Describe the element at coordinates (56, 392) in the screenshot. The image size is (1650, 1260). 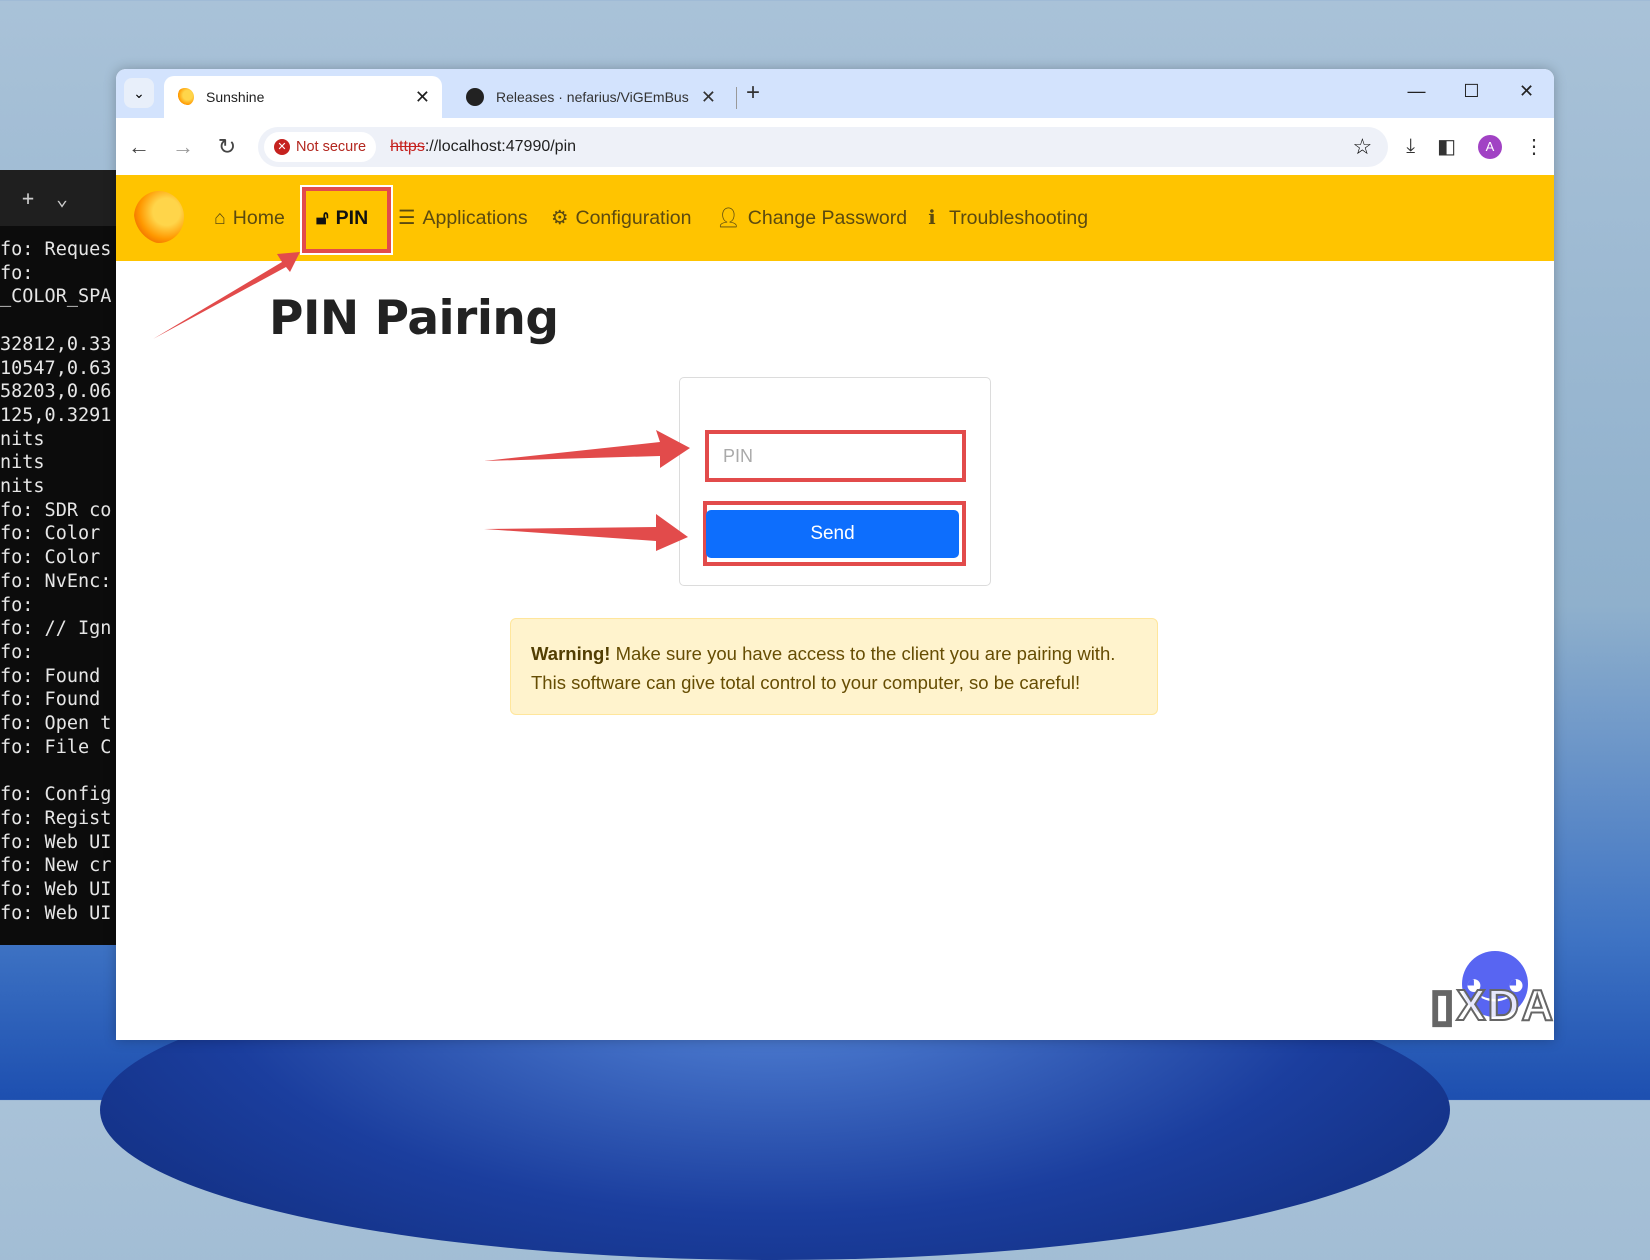
I see `terminal-line: 58203,0.06` at that location.